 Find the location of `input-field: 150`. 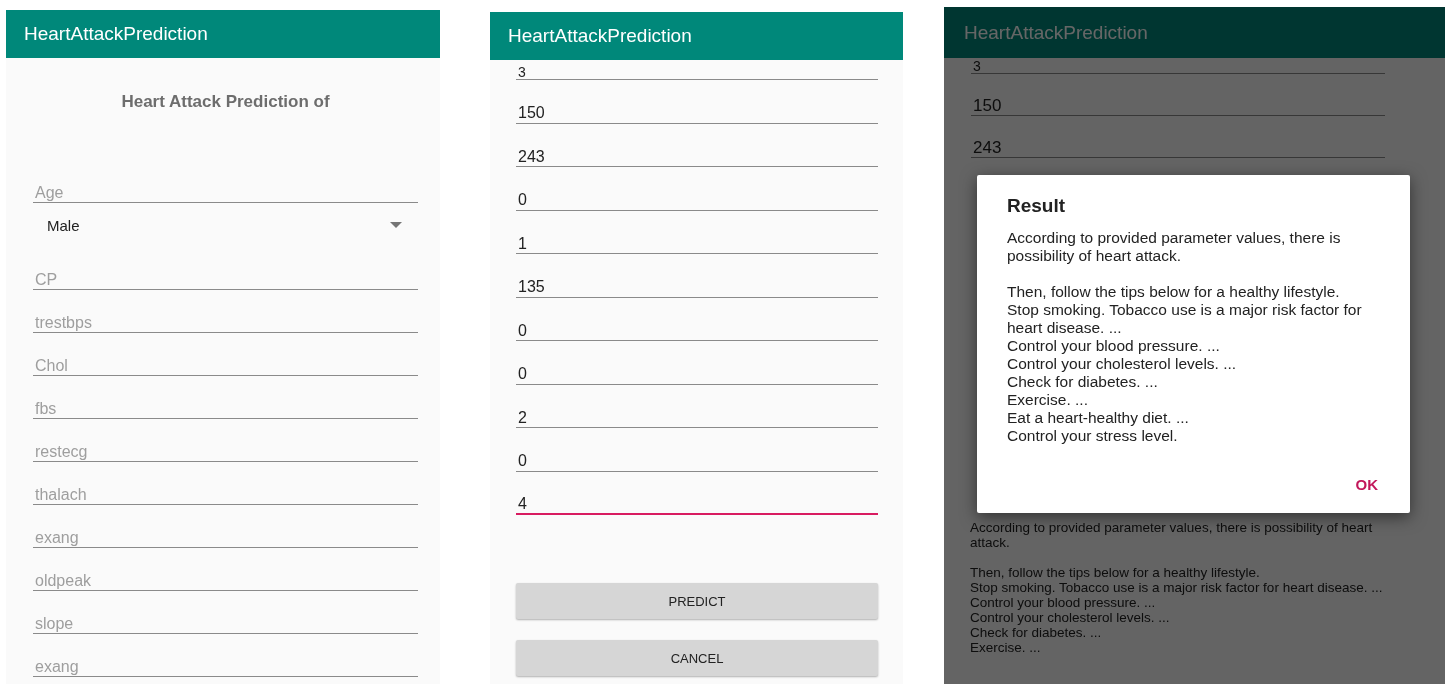

input-field: 150 is located at coordinates (697, 113).